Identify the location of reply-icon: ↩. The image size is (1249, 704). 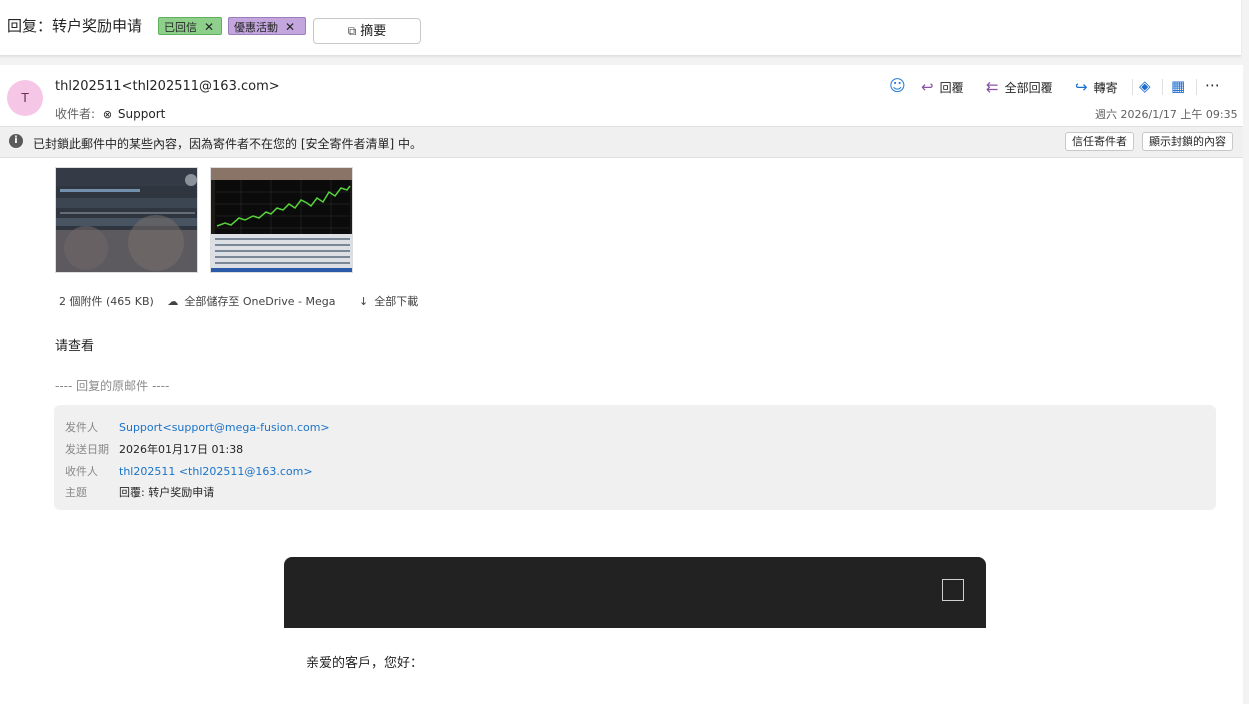
(927, 87).